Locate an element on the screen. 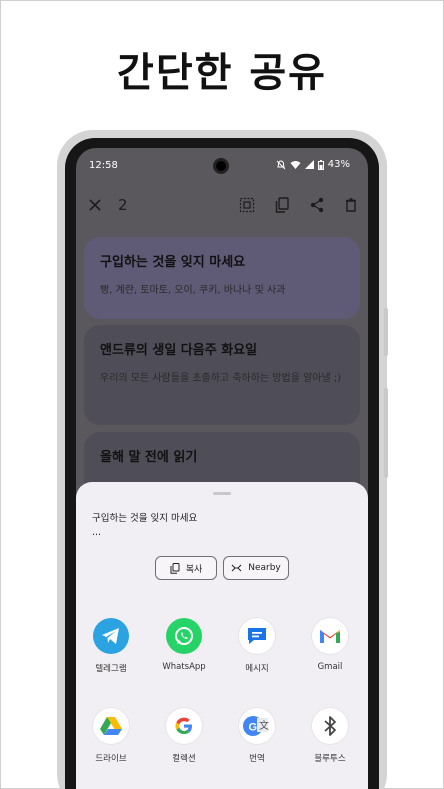 The height and width of the screenshot is (789, 444). telegram-icon is located at coordinates (111, 636).